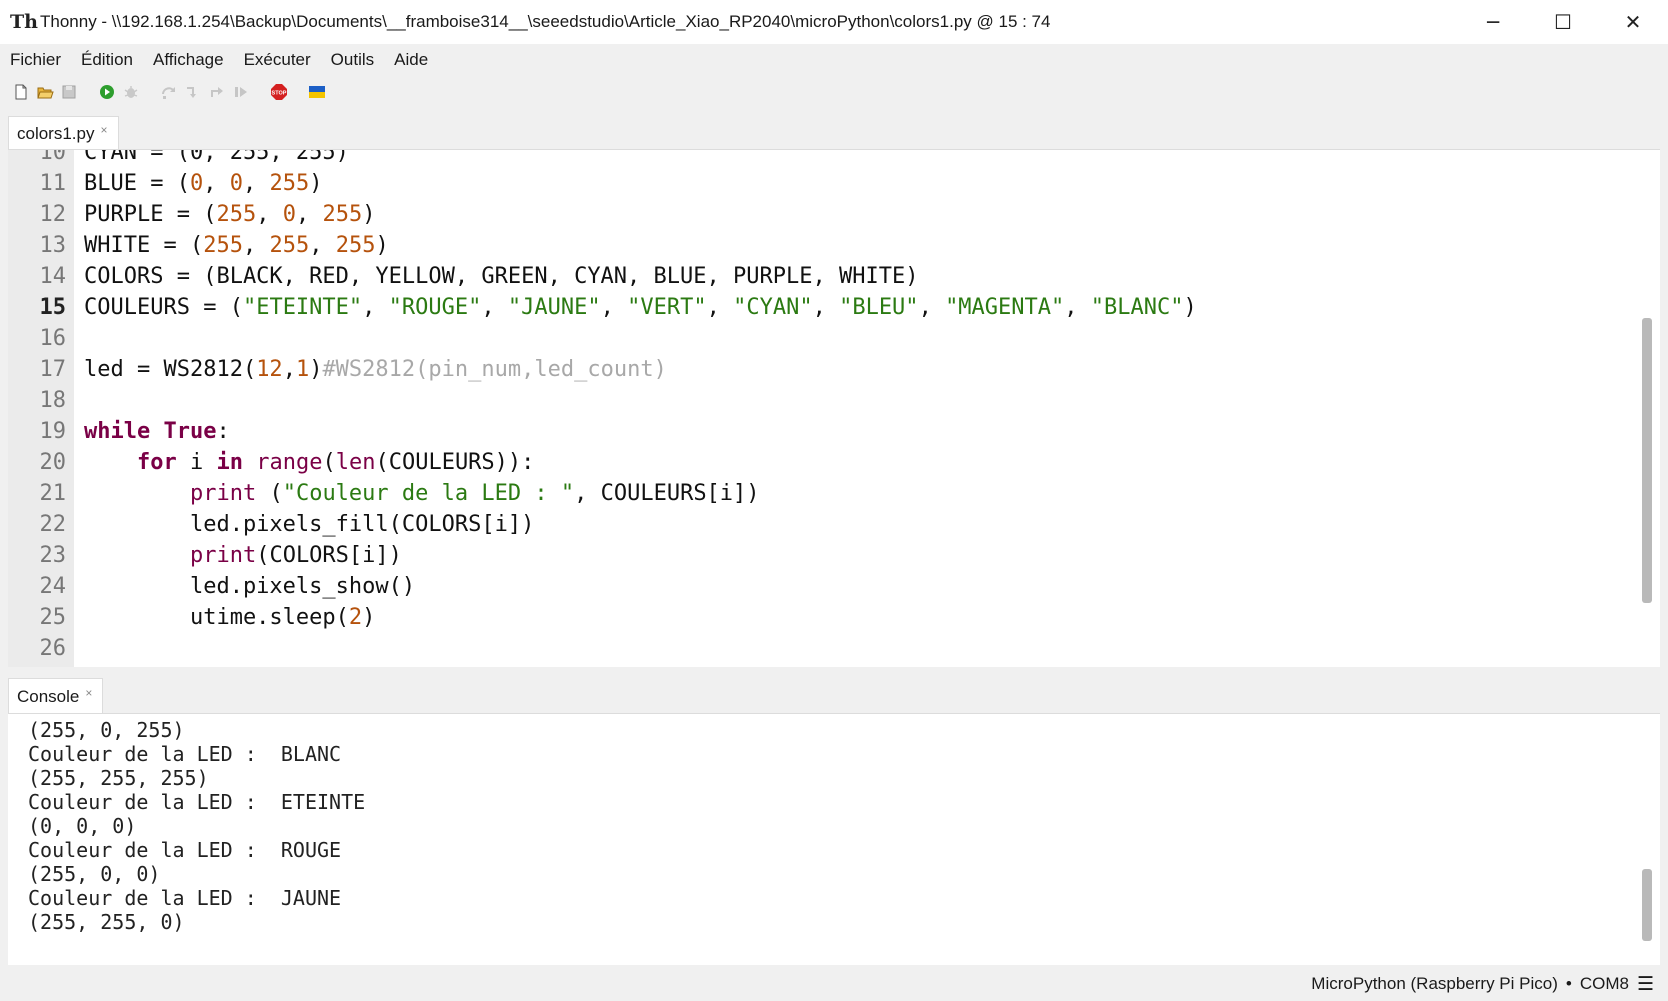 Image resolution: width=1668 pixels, height=1001 pixels. What do you see at coordinates (103, 130) in the screenshot?
I see `tab-close-icon: ×` at bounding box center [103, 130].